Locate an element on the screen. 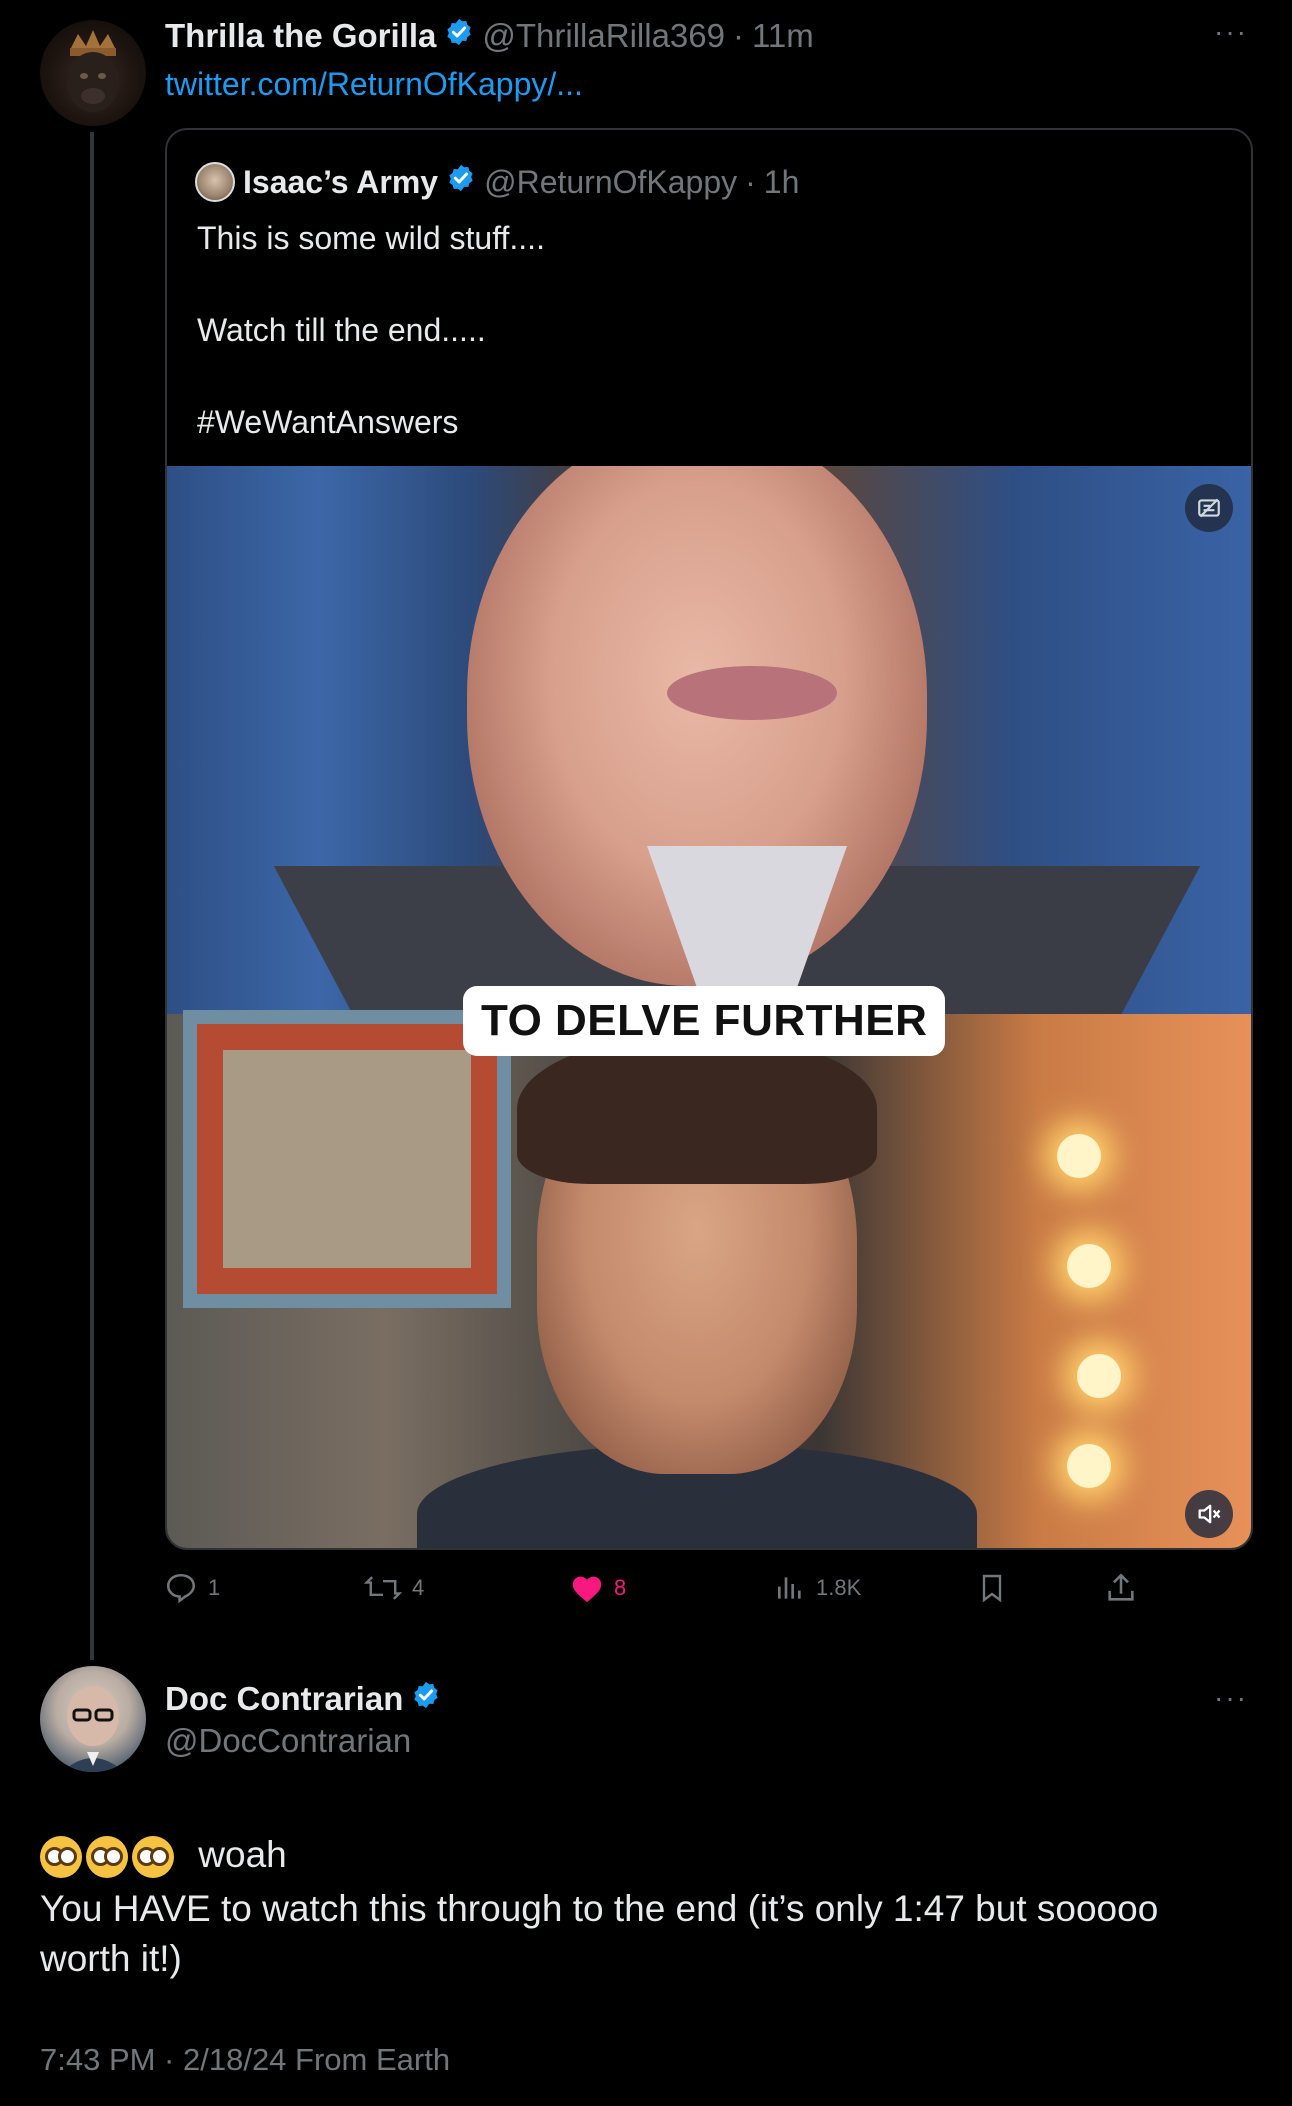 This screenshot has width=1292, height=2106. tweet1-author-handle: @ThrillaRilla369 is located at coordinates (603, 36).